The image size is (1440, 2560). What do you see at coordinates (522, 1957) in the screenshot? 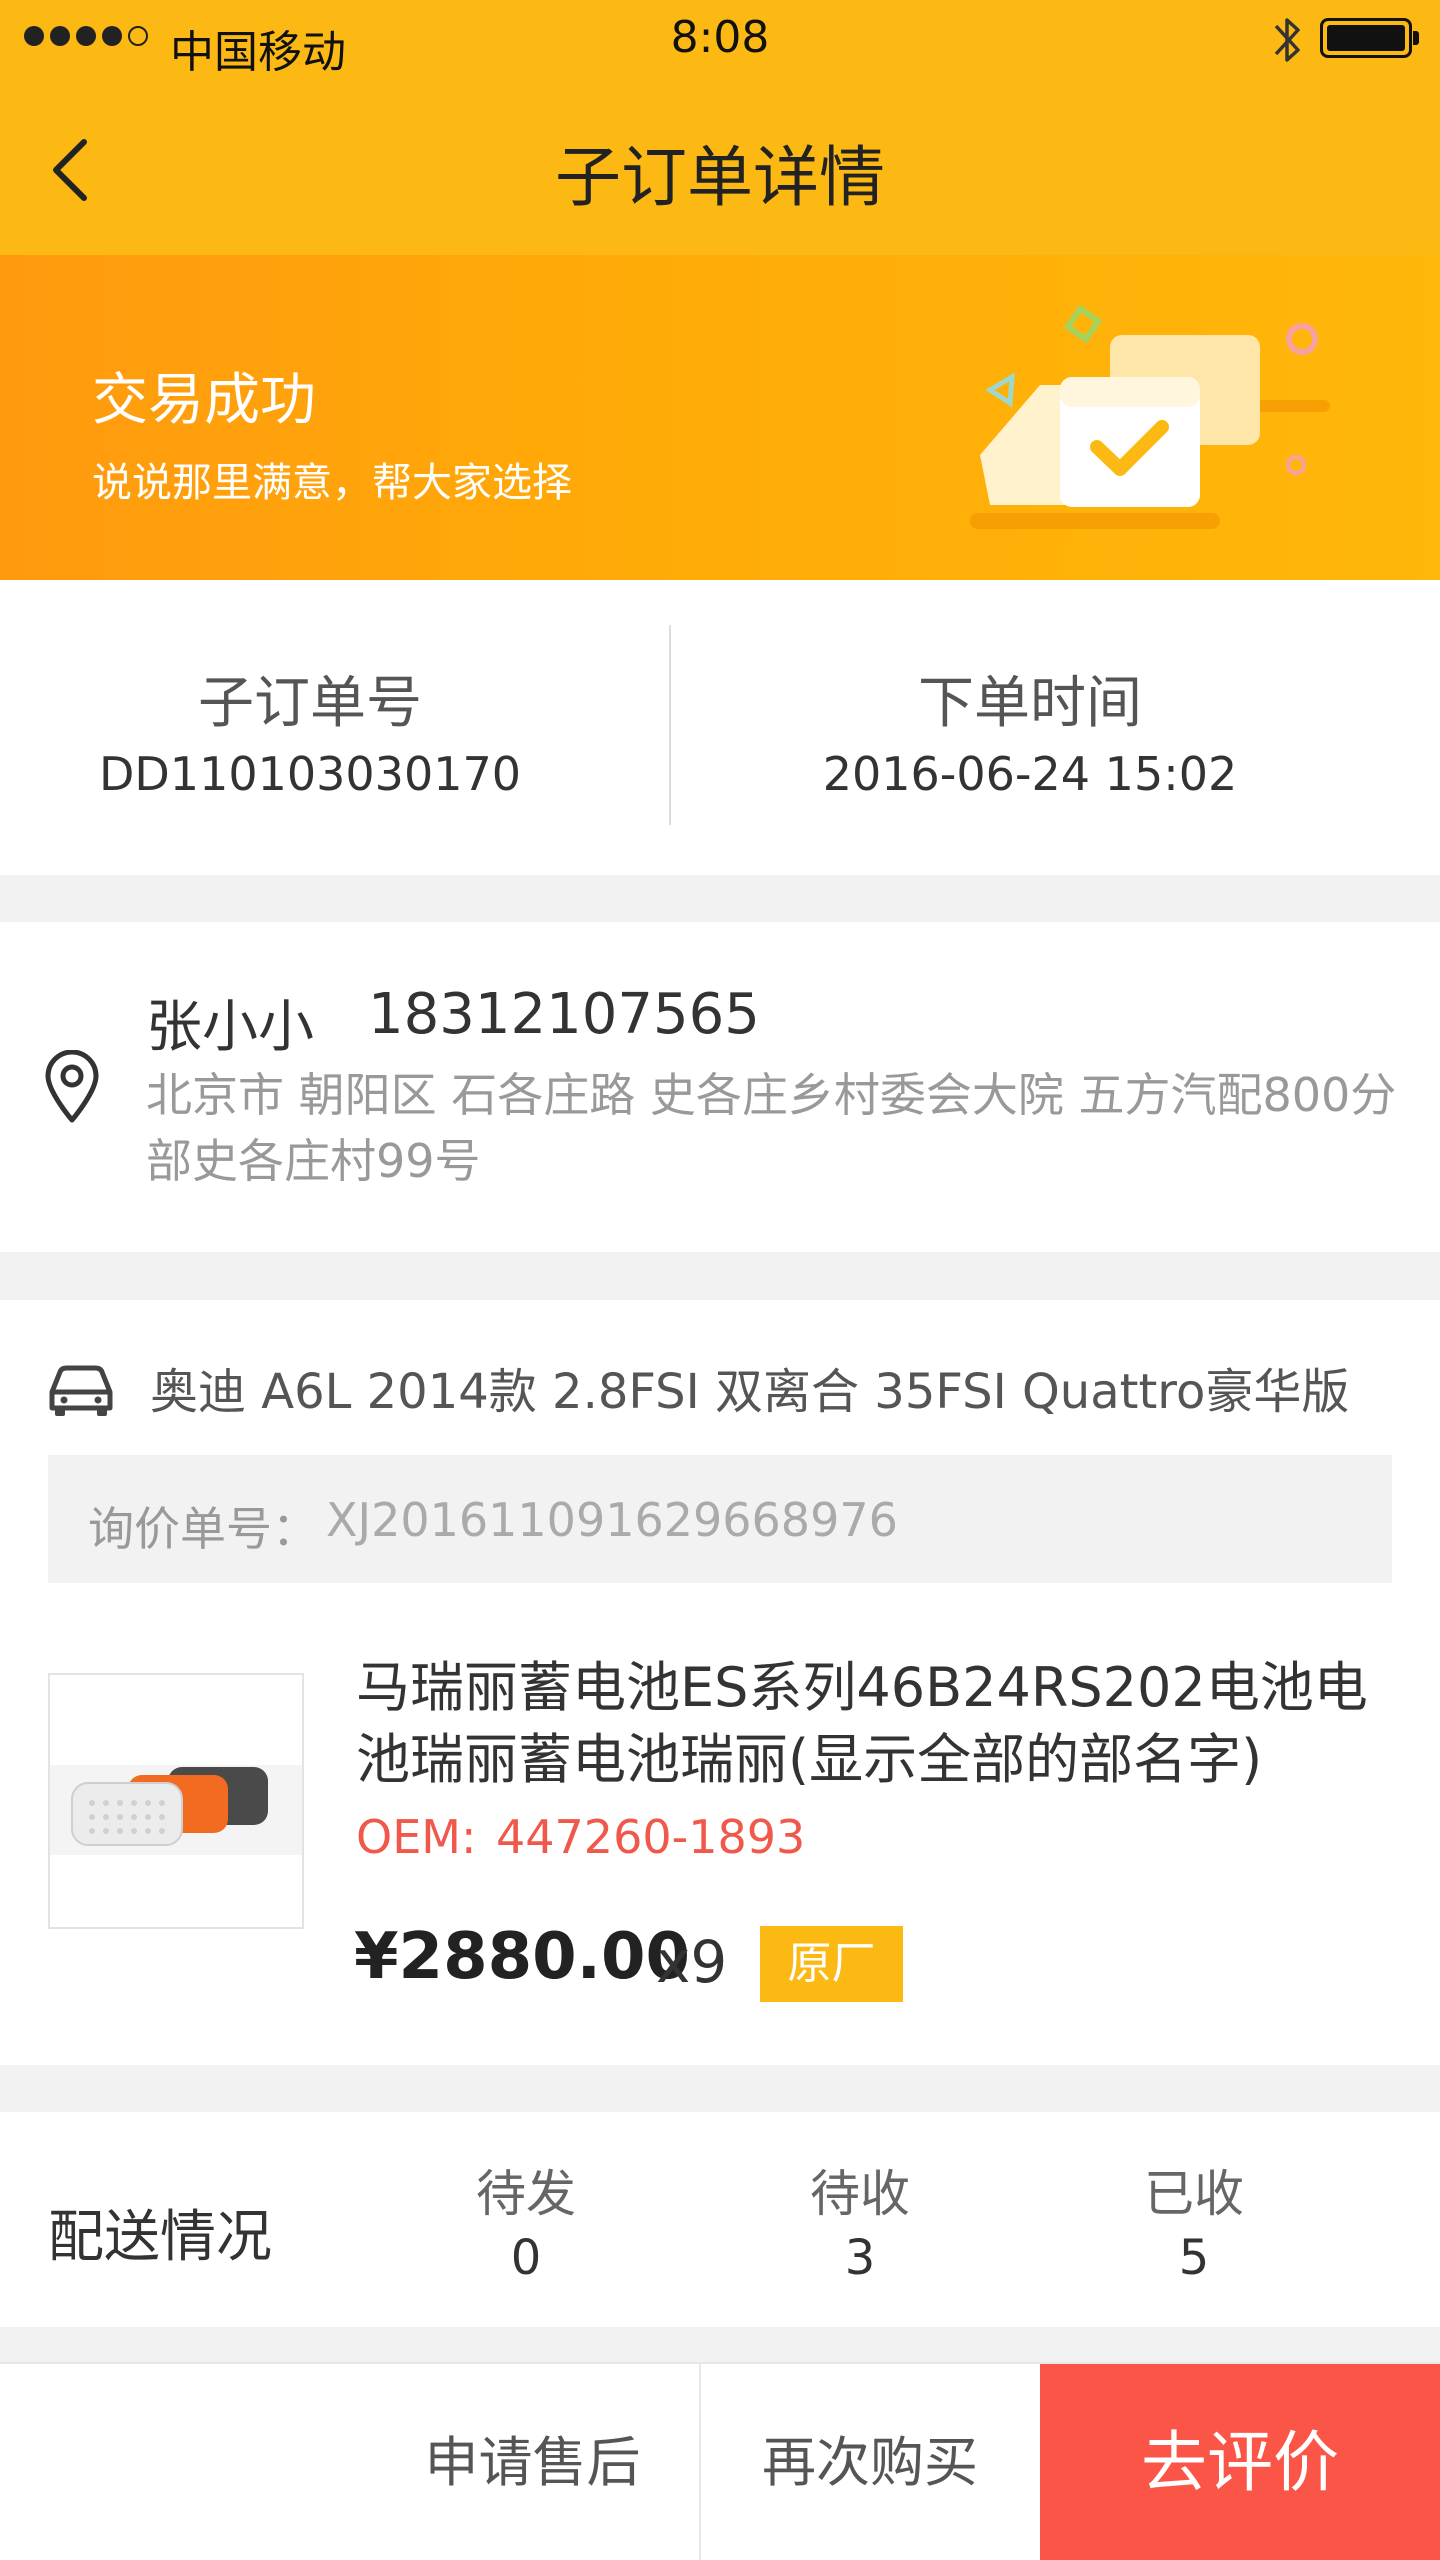
I see `product-price: ¥2880.00` at bounding box center [522, 1957].